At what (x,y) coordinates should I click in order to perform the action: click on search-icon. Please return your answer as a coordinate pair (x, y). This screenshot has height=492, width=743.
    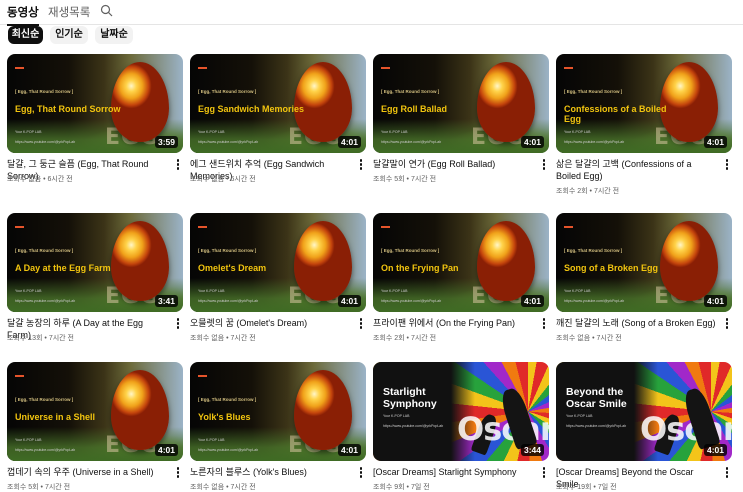
    Looking at the image, I should click on (106, 10).